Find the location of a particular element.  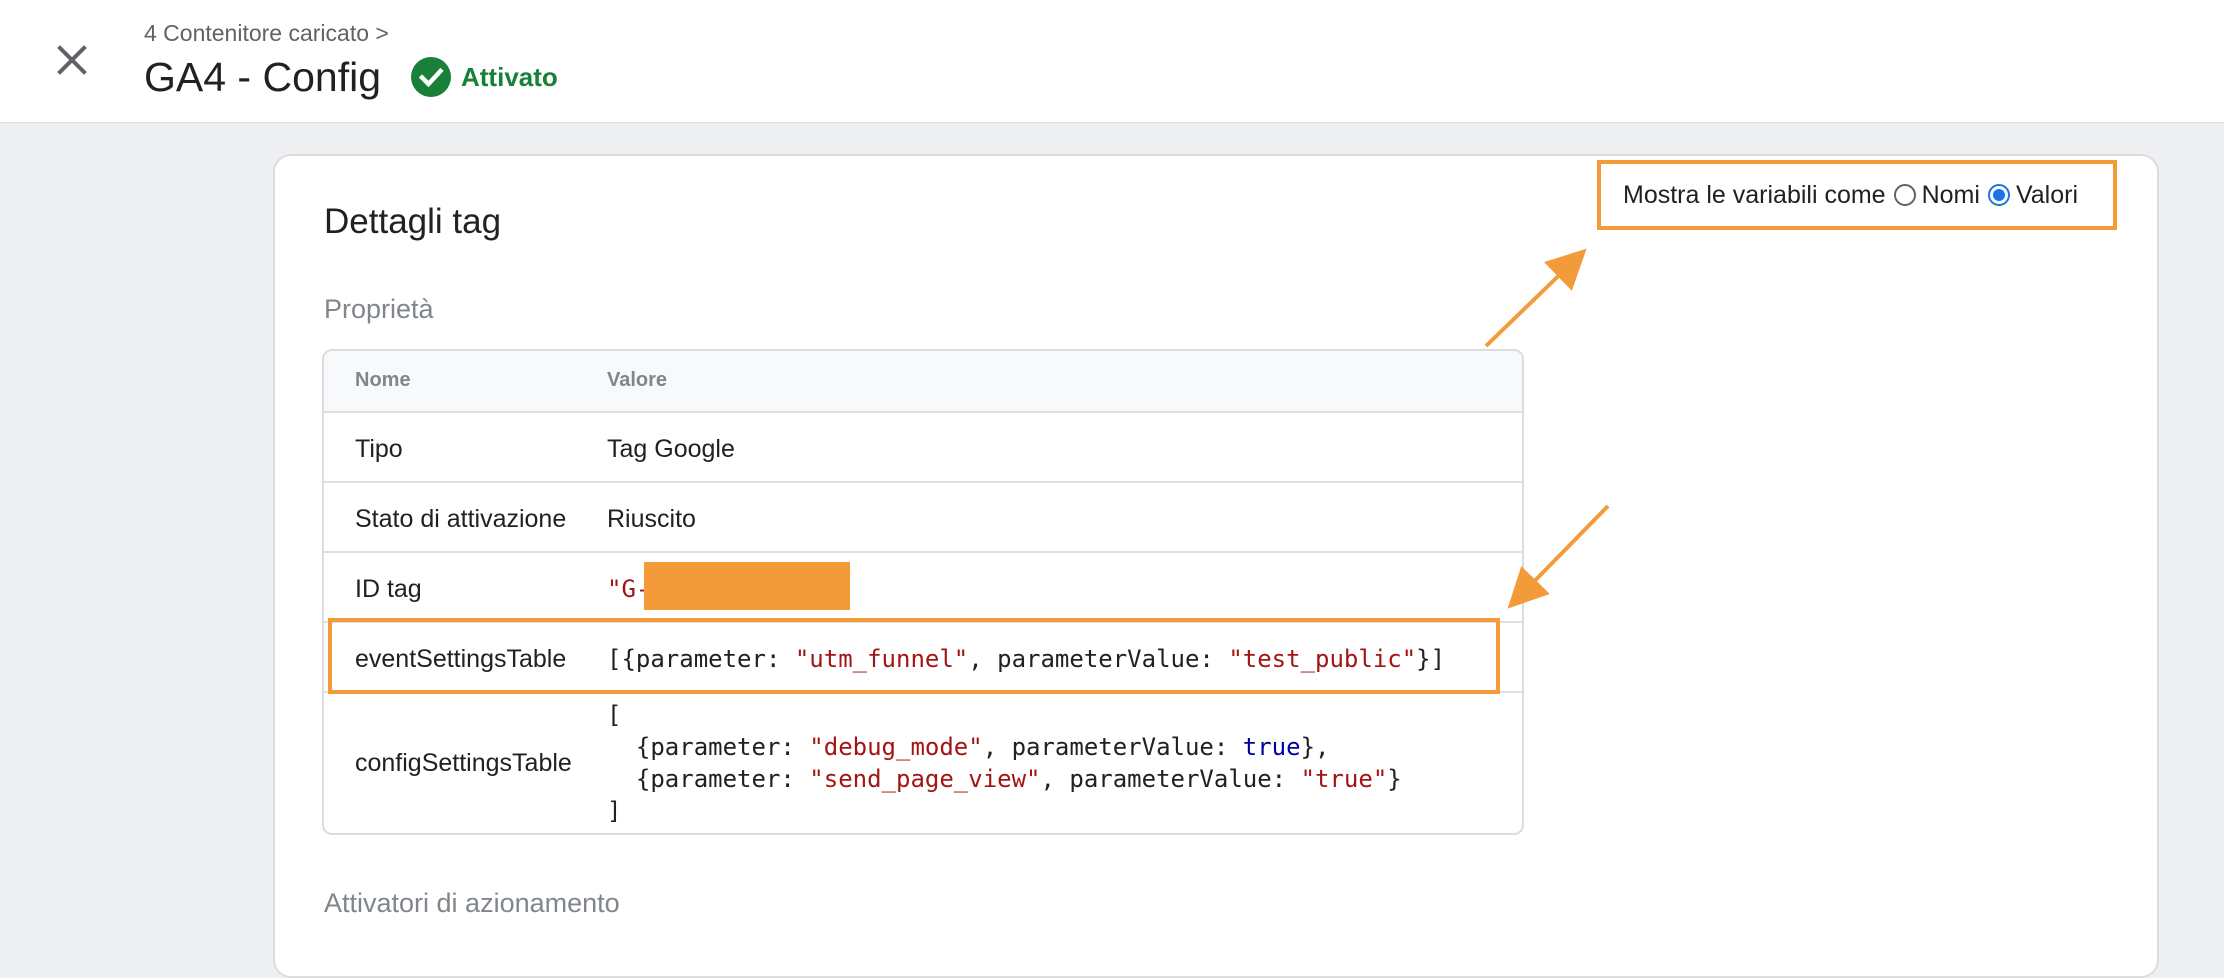

status-badge: Attivato is located at coordinates (484, 77).